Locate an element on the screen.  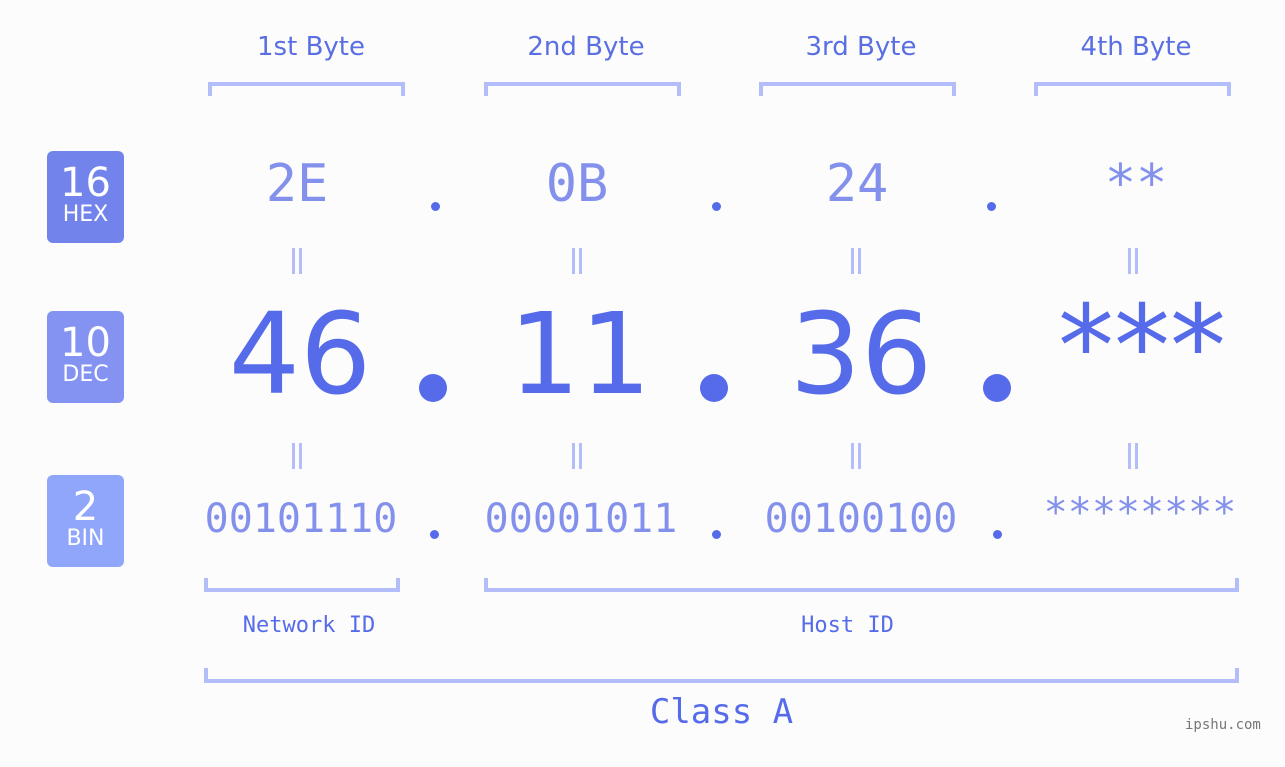
bin-value-4: ******** is located at coordinates (1140, 513).